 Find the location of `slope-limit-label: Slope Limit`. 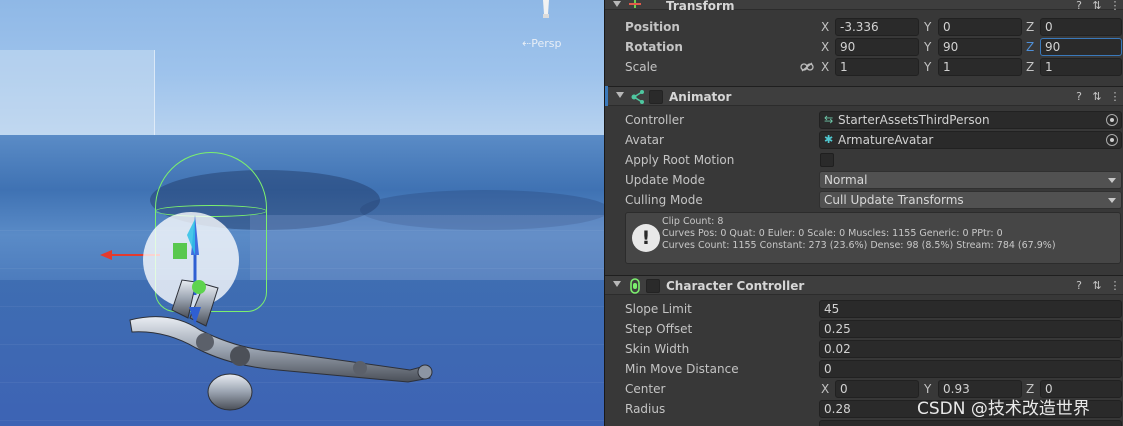

slope-limit-label: Slope Limit is located at coordinates (658, 309).